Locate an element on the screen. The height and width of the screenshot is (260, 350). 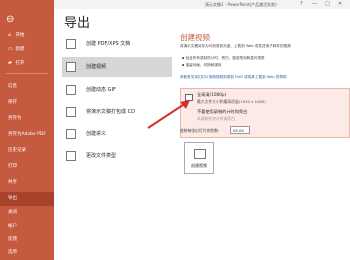
export-option-label: 创建动态 GIF is located at coordinates (101, 90).